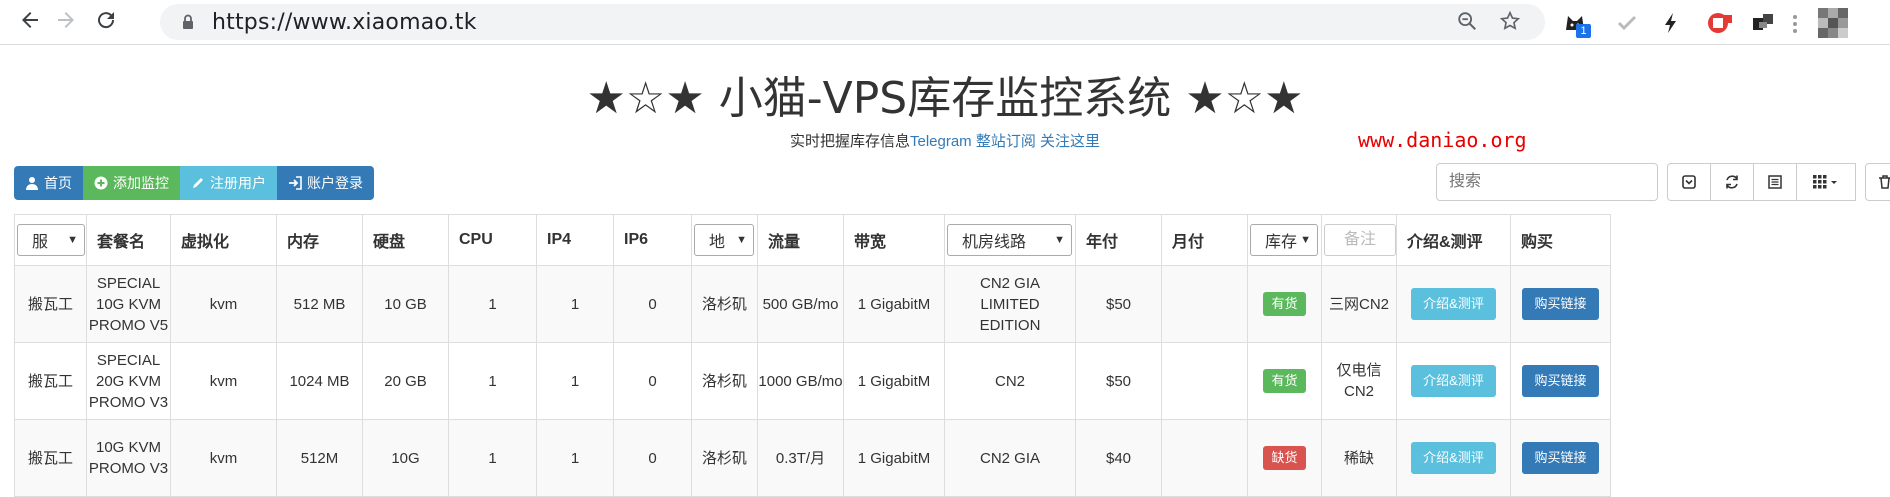 Image resolution: width=1890 pixels, height=497 pixels. What do you see at coordinates (141, 183) in the screenshot?
I see `add-monitor-label: 添加监控` at bounding box center [141, 183].